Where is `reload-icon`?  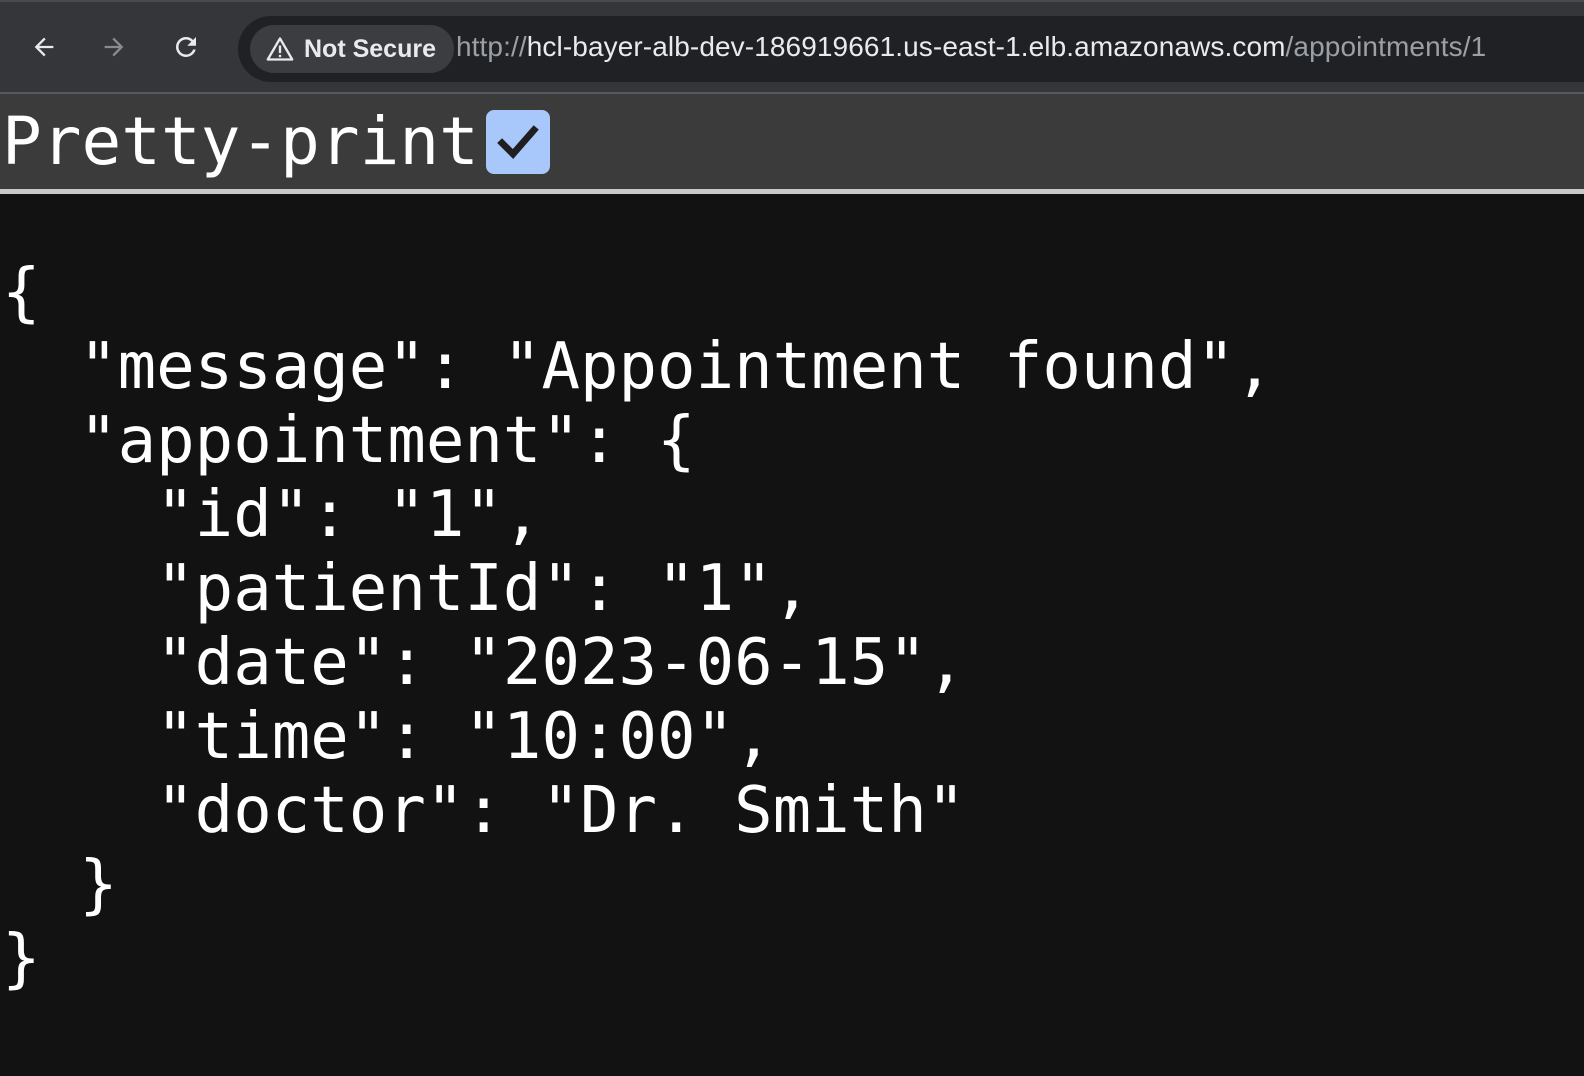 reload-icon is located at coordinates (186, 47).